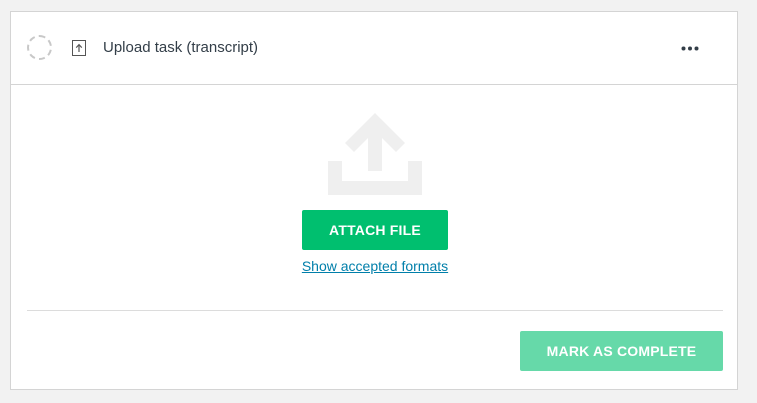 This screenshot has width=757, height=403. I want to click on task-title: Upload task (transcript), so click(181, 47).